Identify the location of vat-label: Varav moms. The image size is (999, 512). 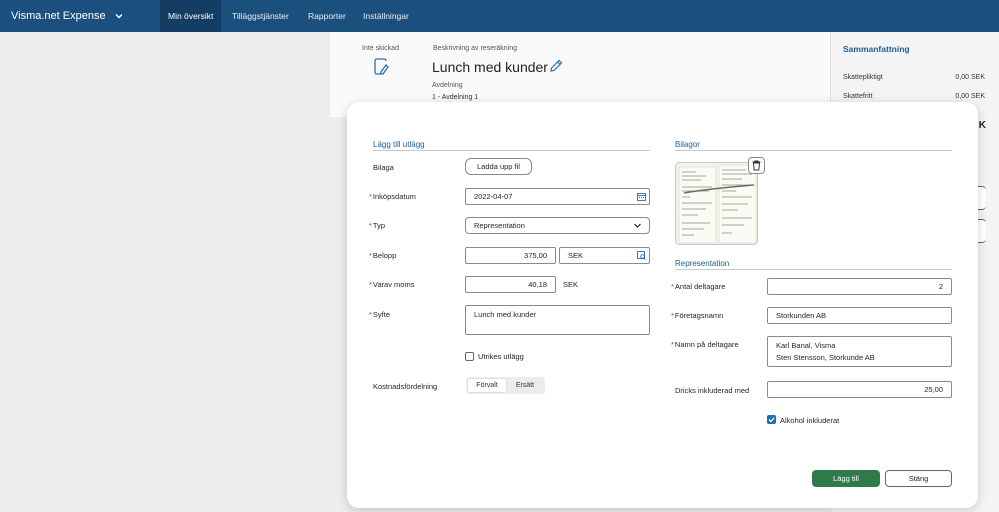
(393, 284).